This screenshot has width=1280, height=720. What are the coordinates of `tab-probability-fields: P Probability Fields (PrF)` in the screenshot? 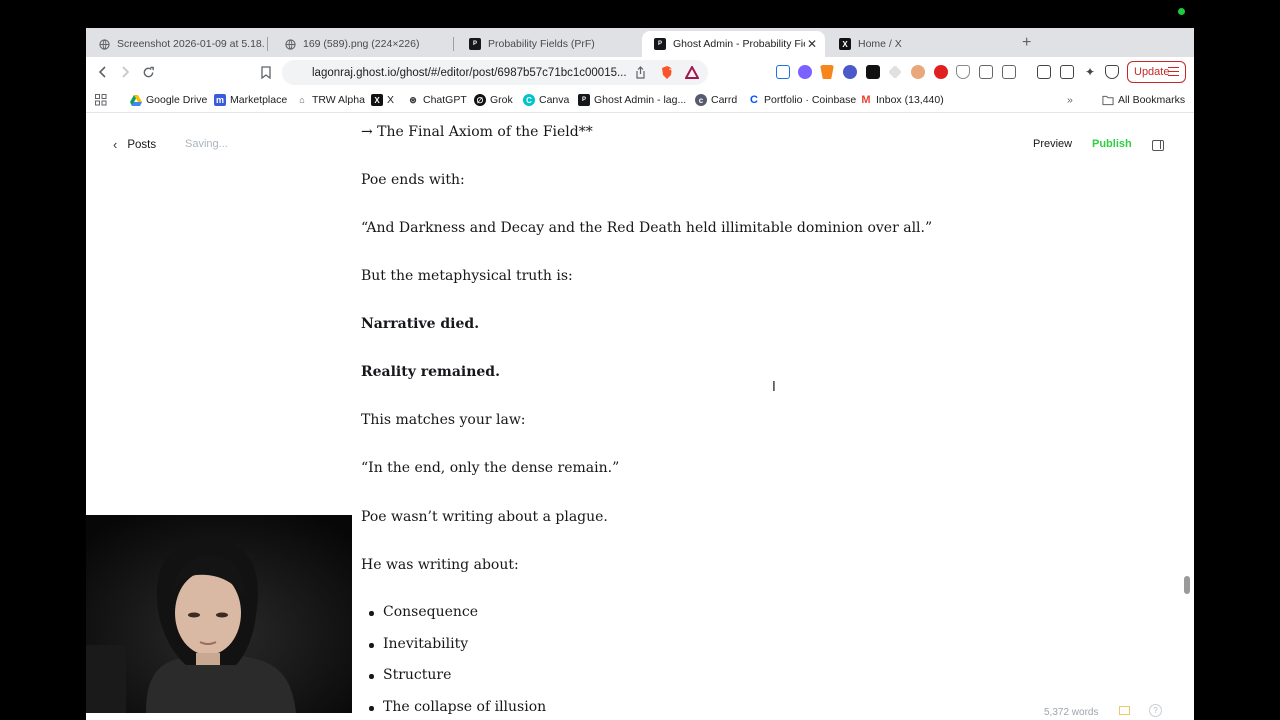 It's located at (546, 44).